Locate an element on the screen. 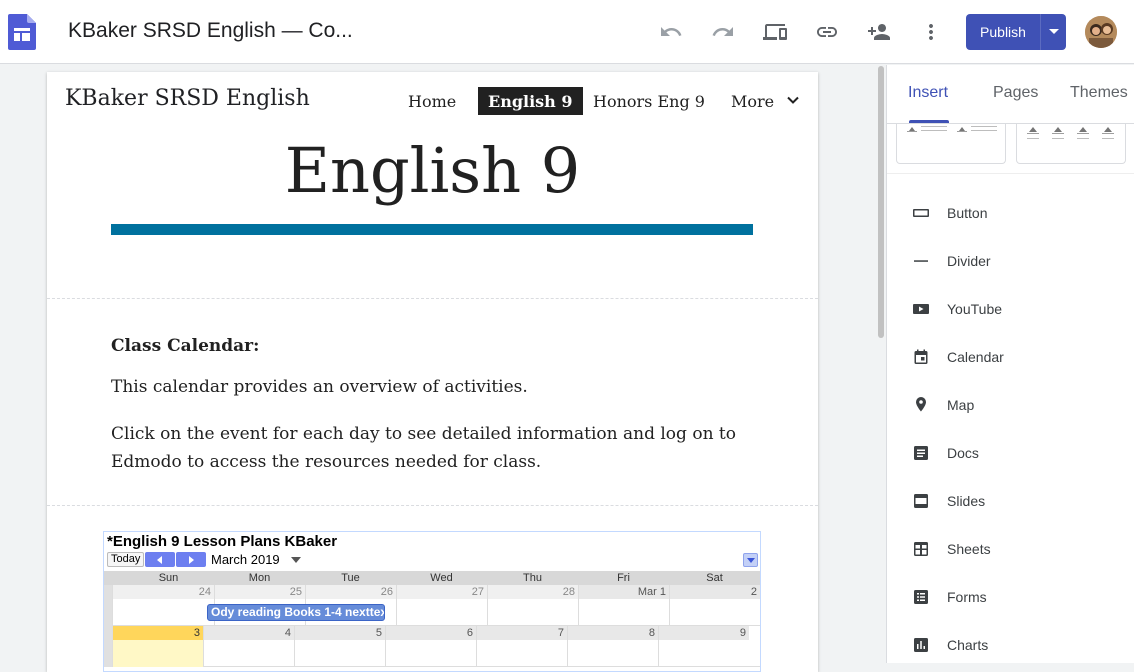 This screenshot has height=672, width=1134. insert-item-label: Map is located at coordinates (961, 405).